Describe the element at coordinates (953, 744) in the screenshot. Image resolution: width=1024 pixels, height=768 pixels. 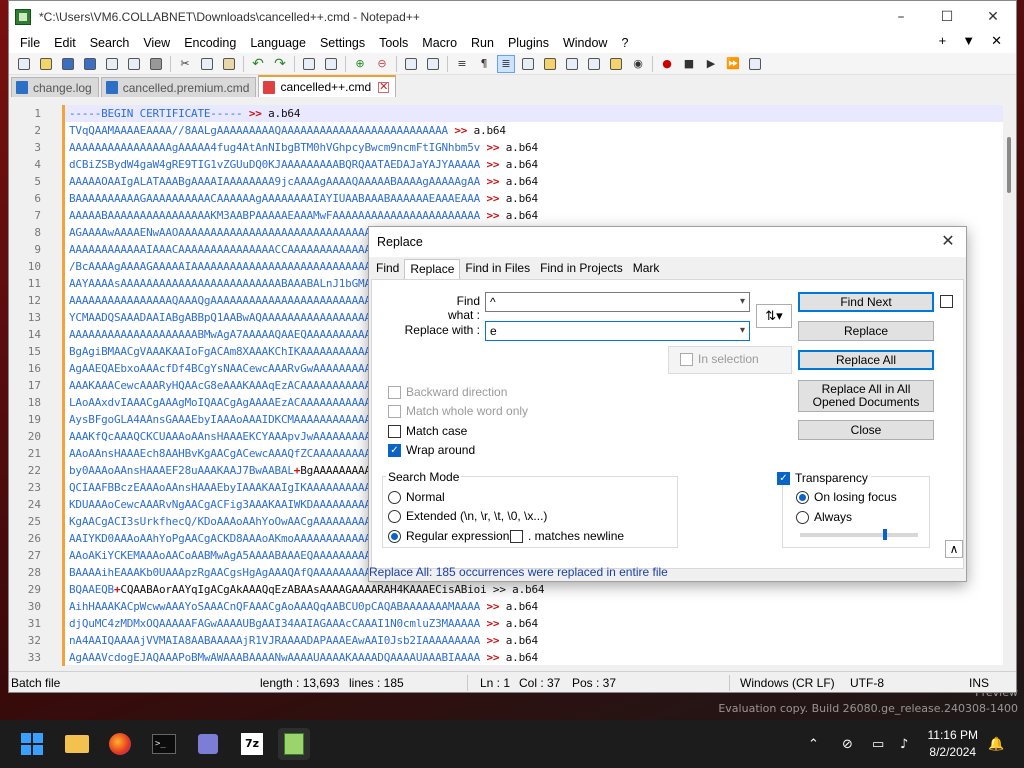
I see `clock: 11:16 PM 8/2/2024` at that location.